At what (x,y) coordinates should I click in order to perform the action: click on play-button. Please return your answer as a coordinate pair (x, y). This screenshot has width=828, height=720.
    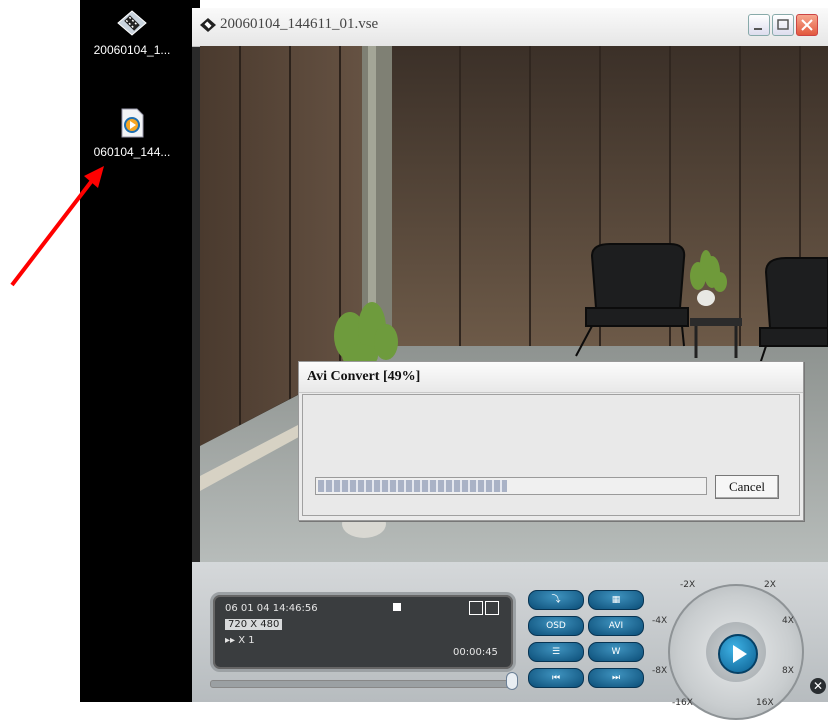
    Looking at the image, I should click on (738, 654).